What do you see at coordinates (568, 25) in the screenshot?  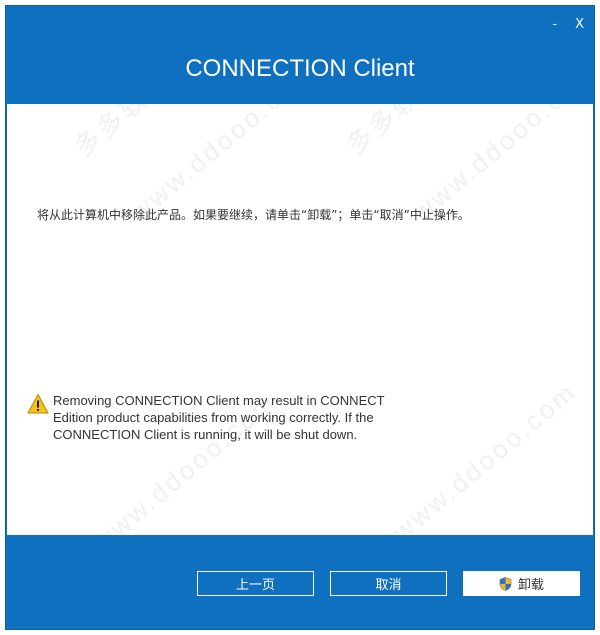 I see `window-controls: - X` at bounding box center [568, 25].